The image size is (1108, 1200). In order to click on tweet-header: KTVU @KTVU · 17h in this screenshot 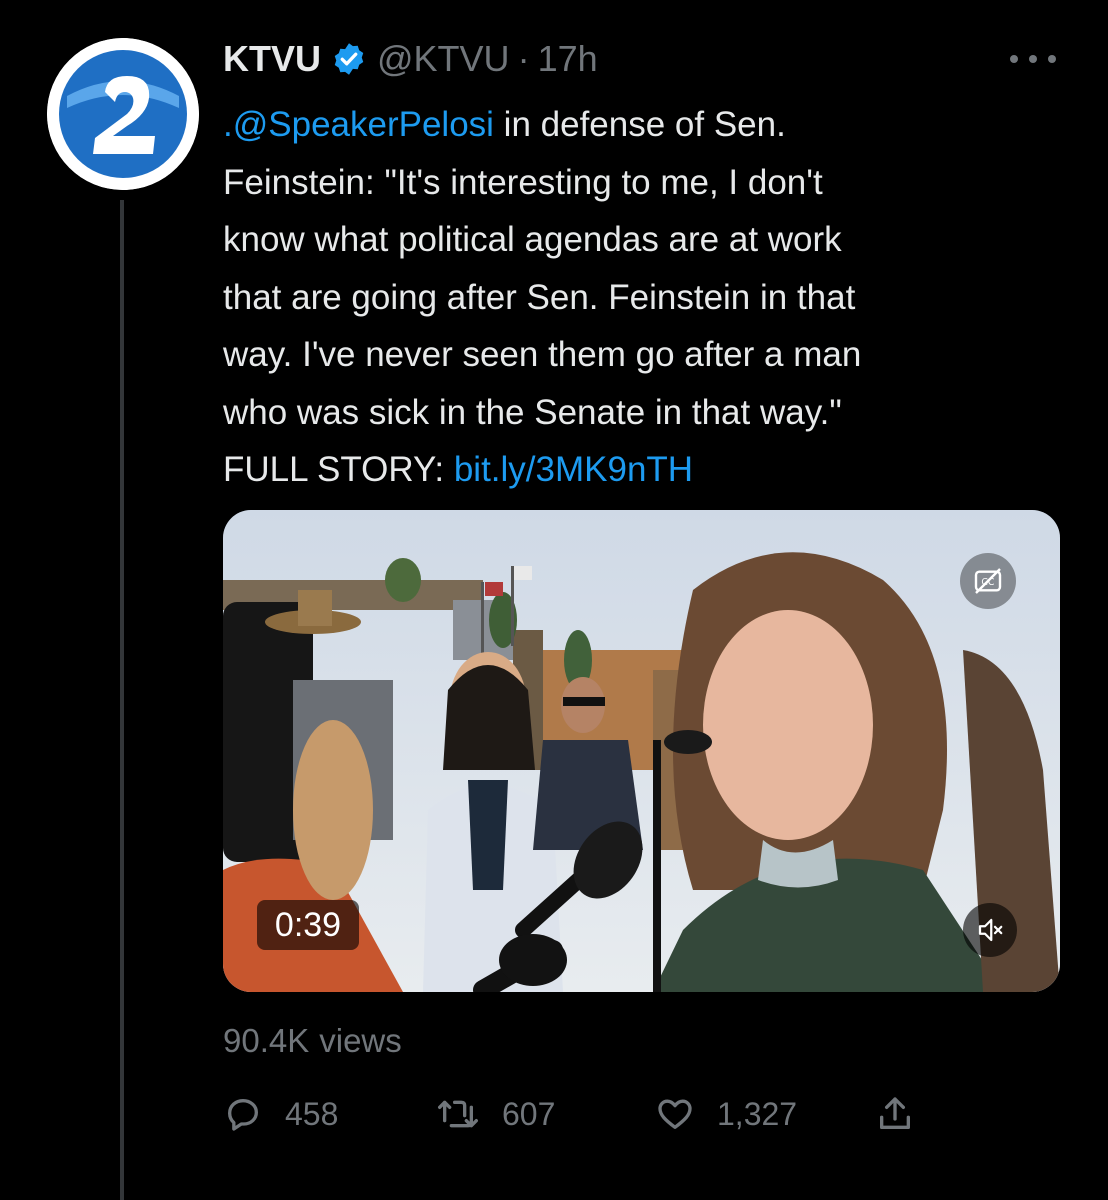, I will do `click(410, 59)`.